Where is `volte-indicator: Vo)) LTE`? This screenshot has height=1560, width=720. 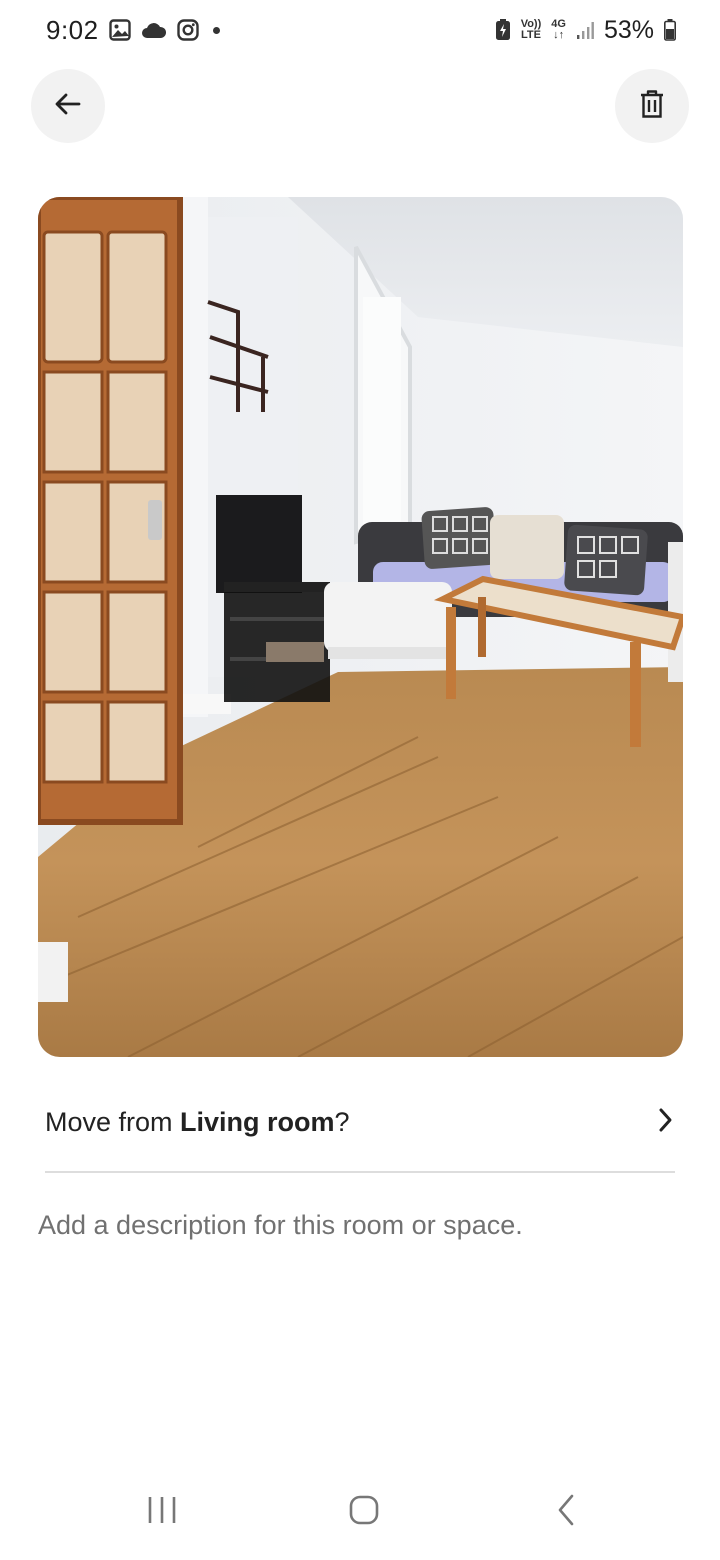
volte-indicator: Vo)) LTE is located at coordinates (531, 30).